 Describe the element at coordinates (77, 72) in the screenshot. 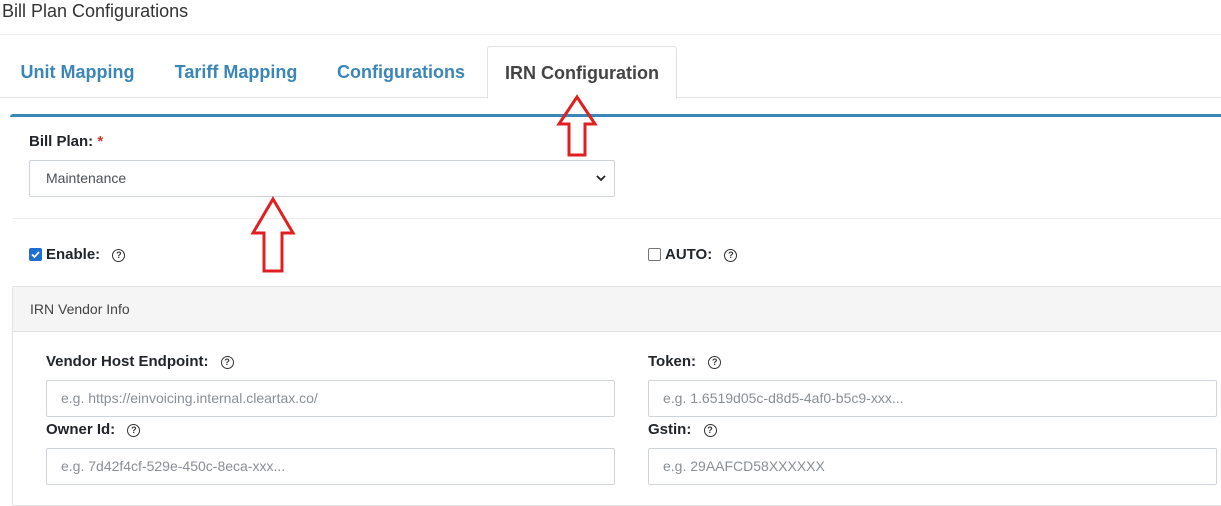

I see `tab-unit-mapping: Unit Mapping` at that location.